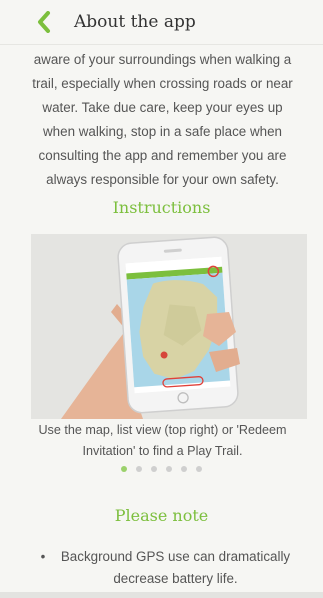 The width and height of the screenshot is (323, 598). I want to click on intro-line: consulting the app and remember you are, so click(162, 155).